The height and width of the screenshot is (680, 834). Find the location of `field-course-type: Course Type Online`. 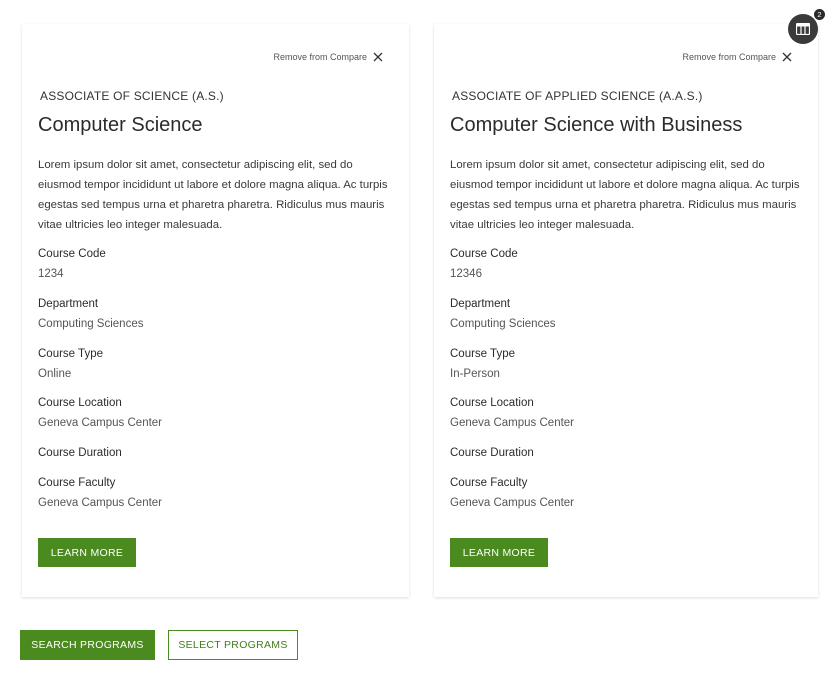

field-course-type: Course Type Online is located at coordinates (70, 364).